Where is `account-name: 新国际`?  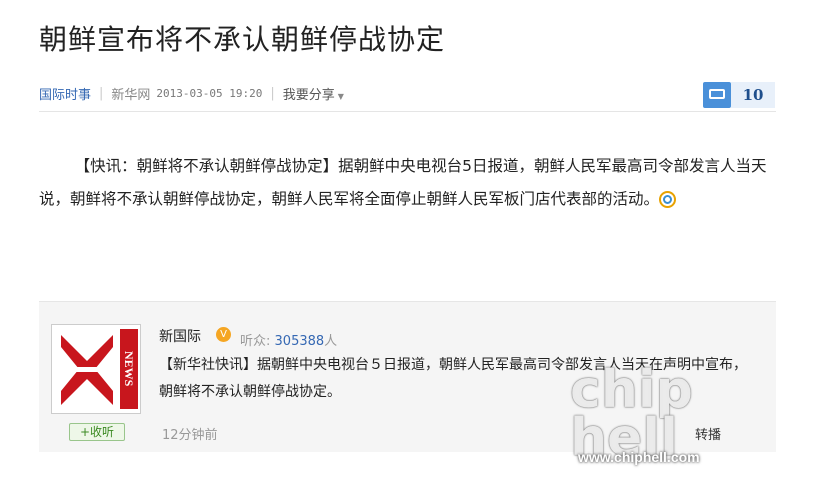
account-name: 新国际 is located at coordinates (180, 336).